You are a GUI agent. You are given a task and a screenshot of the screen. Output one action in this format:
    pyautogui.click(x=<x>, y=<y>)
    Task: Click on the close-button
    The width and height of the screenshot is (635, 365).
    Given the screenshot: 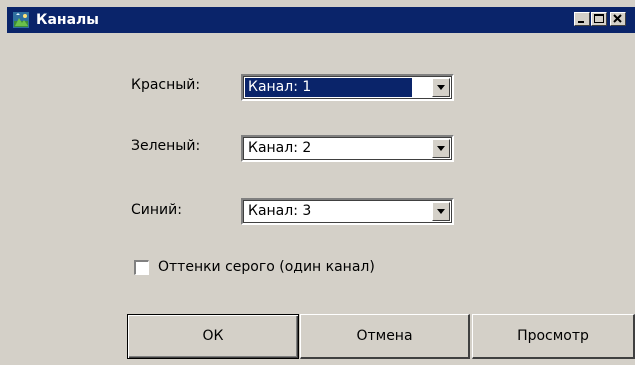 What is the action you would take?
    pyautogui.click(x=618, y=19)
    